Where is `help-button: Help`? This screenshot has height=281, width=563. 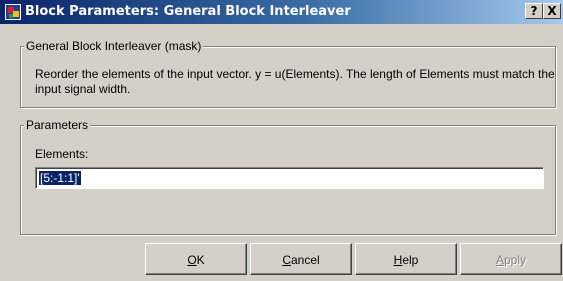 help-button: Help is located at coordinates (406, 259).